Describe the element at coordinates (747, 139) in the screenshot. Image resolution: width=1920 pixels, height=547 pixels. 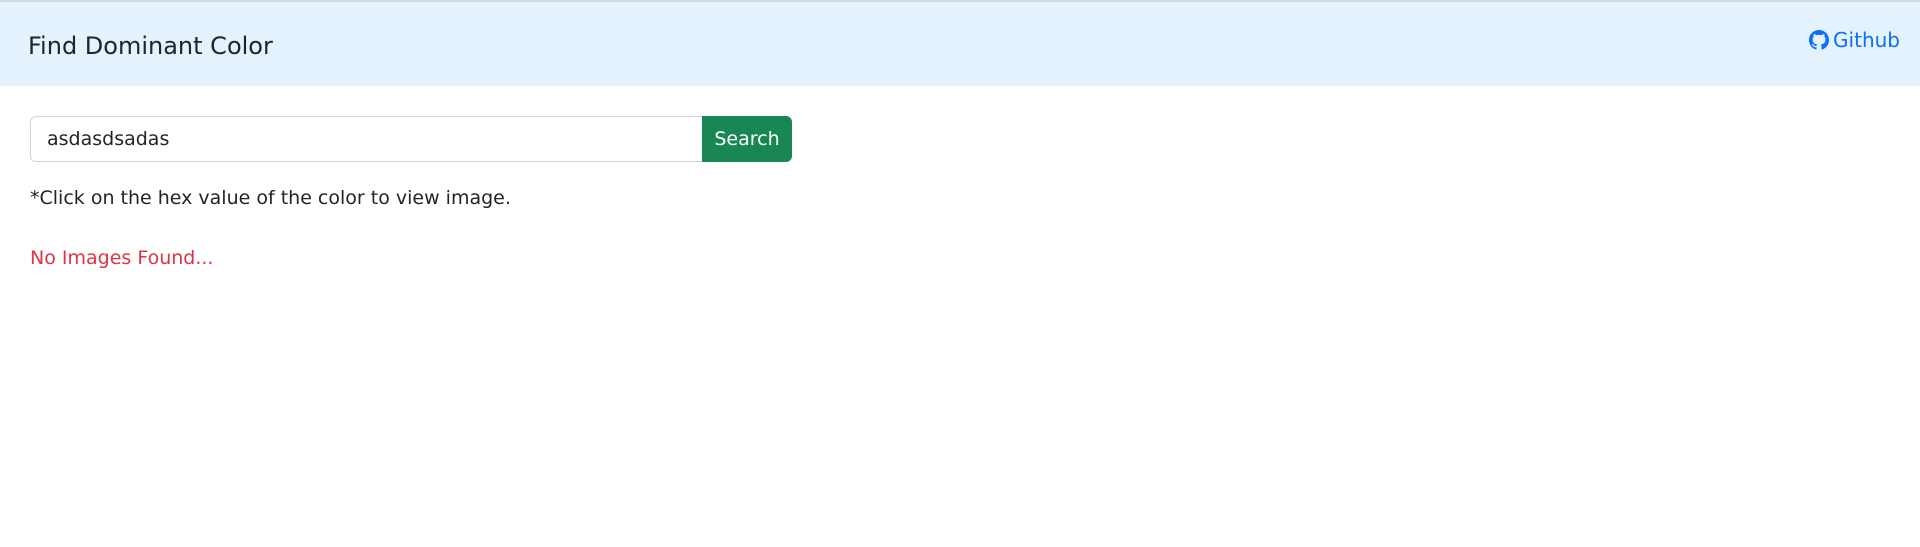
I see `search-button: Search` at that location.